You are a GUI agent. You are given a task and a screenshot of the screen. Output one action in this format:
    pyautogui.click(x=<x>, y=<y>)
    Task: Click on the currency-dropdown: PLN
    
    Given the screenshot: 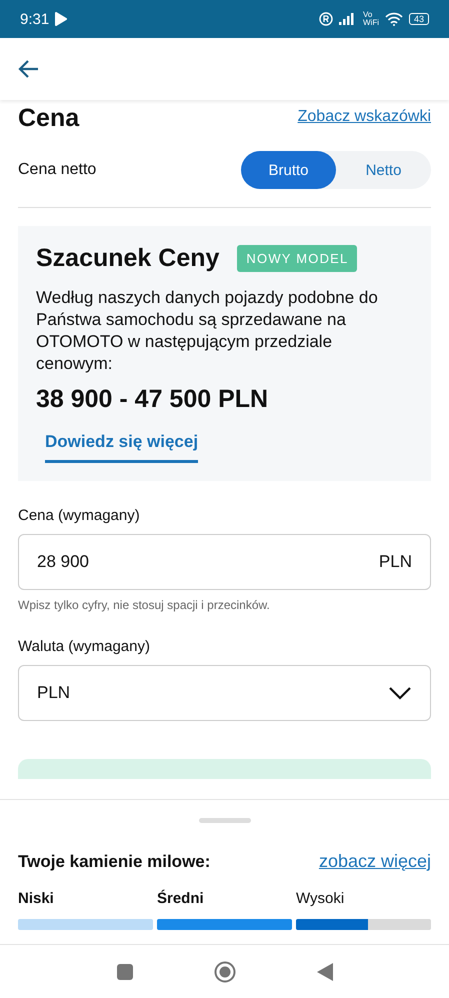 What is the action you would take?
    pyautogui.click(x=224, y=693)
    